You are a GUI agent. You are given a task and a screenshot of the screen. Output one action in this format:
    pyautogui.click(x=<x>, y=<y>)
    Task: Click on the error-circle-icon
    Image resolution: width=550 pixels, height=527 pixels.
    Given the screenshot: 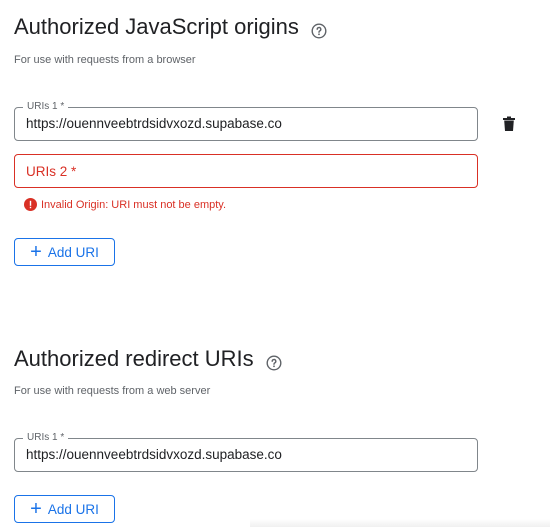 What is the action you would take?
    pyautogui.click(x=30, y=204)
    